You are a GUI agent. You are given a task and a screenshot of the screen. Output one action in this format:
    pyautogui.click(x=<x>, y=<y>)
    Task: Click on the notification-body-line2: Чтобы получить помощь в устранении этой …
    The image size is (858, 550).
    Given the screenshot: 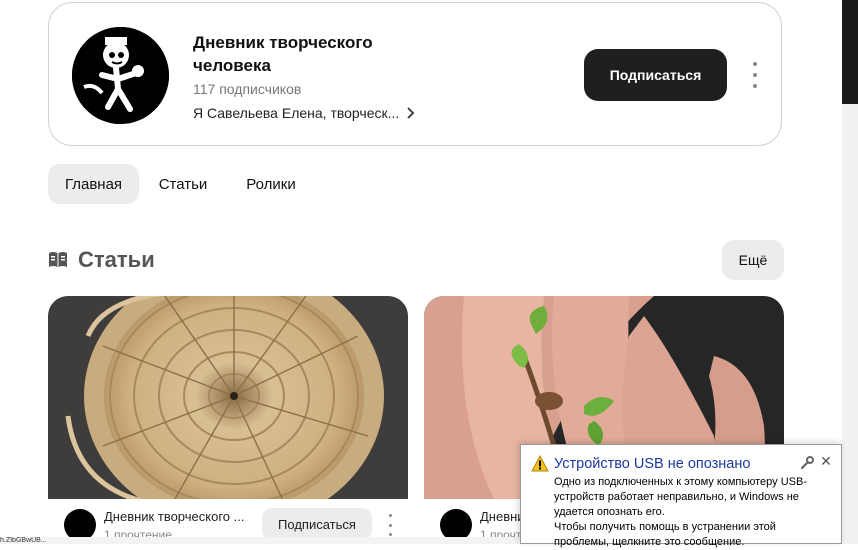 What is the action you would take?
    pyautogui.click(x=665, y=534)
    